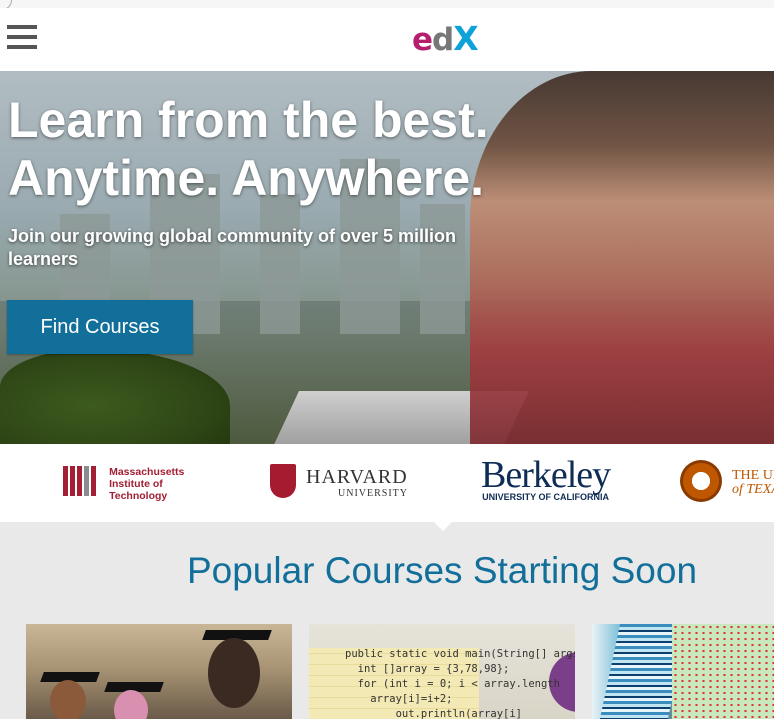 The height and width of the screenshot is (719, 774). I want to click on hero-headline: Learn from the best. Anytime. Anywhere., so click(248, 149).